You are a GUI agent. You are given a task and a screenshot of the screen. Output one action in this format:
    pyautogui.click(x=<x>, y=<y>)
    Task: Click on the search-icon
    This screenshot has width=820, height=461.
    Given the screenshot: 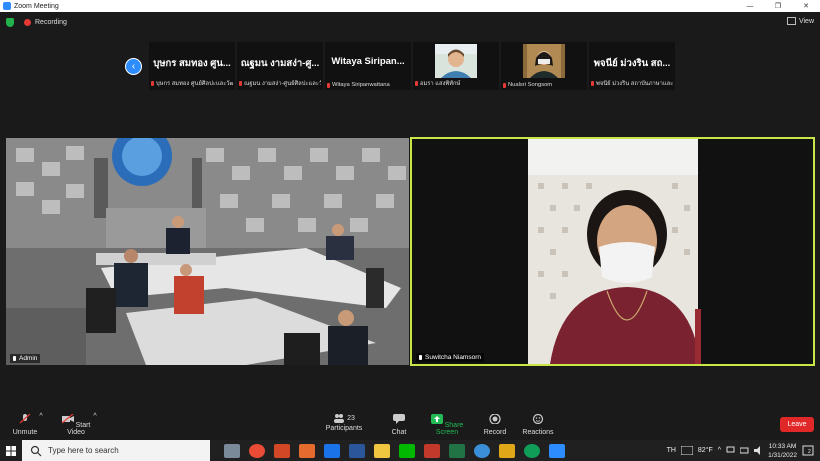 What is the action you would take?
    pyautogui.click(x=36, y=450)
    